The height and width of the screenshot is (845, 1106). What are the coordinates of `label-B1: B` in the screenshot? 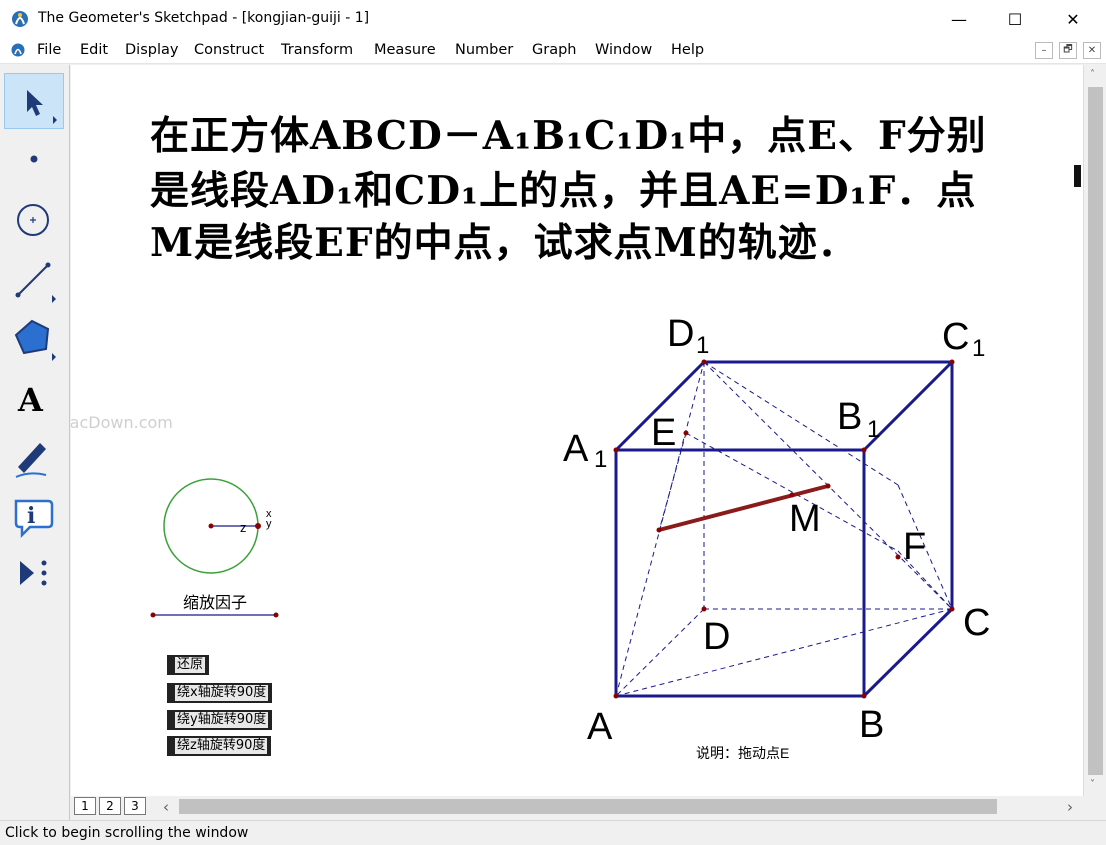 It's located at (849, 417).